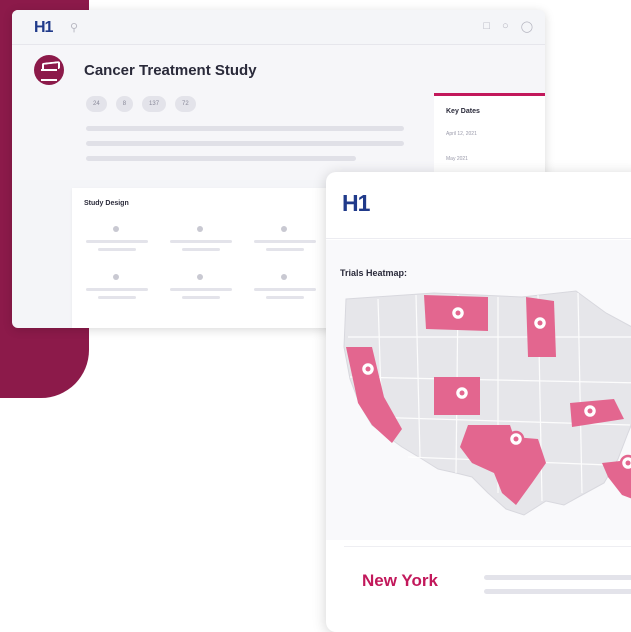  Describe the element at coordinates (170, 70) in the screenshot. I see `study-title: Cancer Treatment Study` at that location.